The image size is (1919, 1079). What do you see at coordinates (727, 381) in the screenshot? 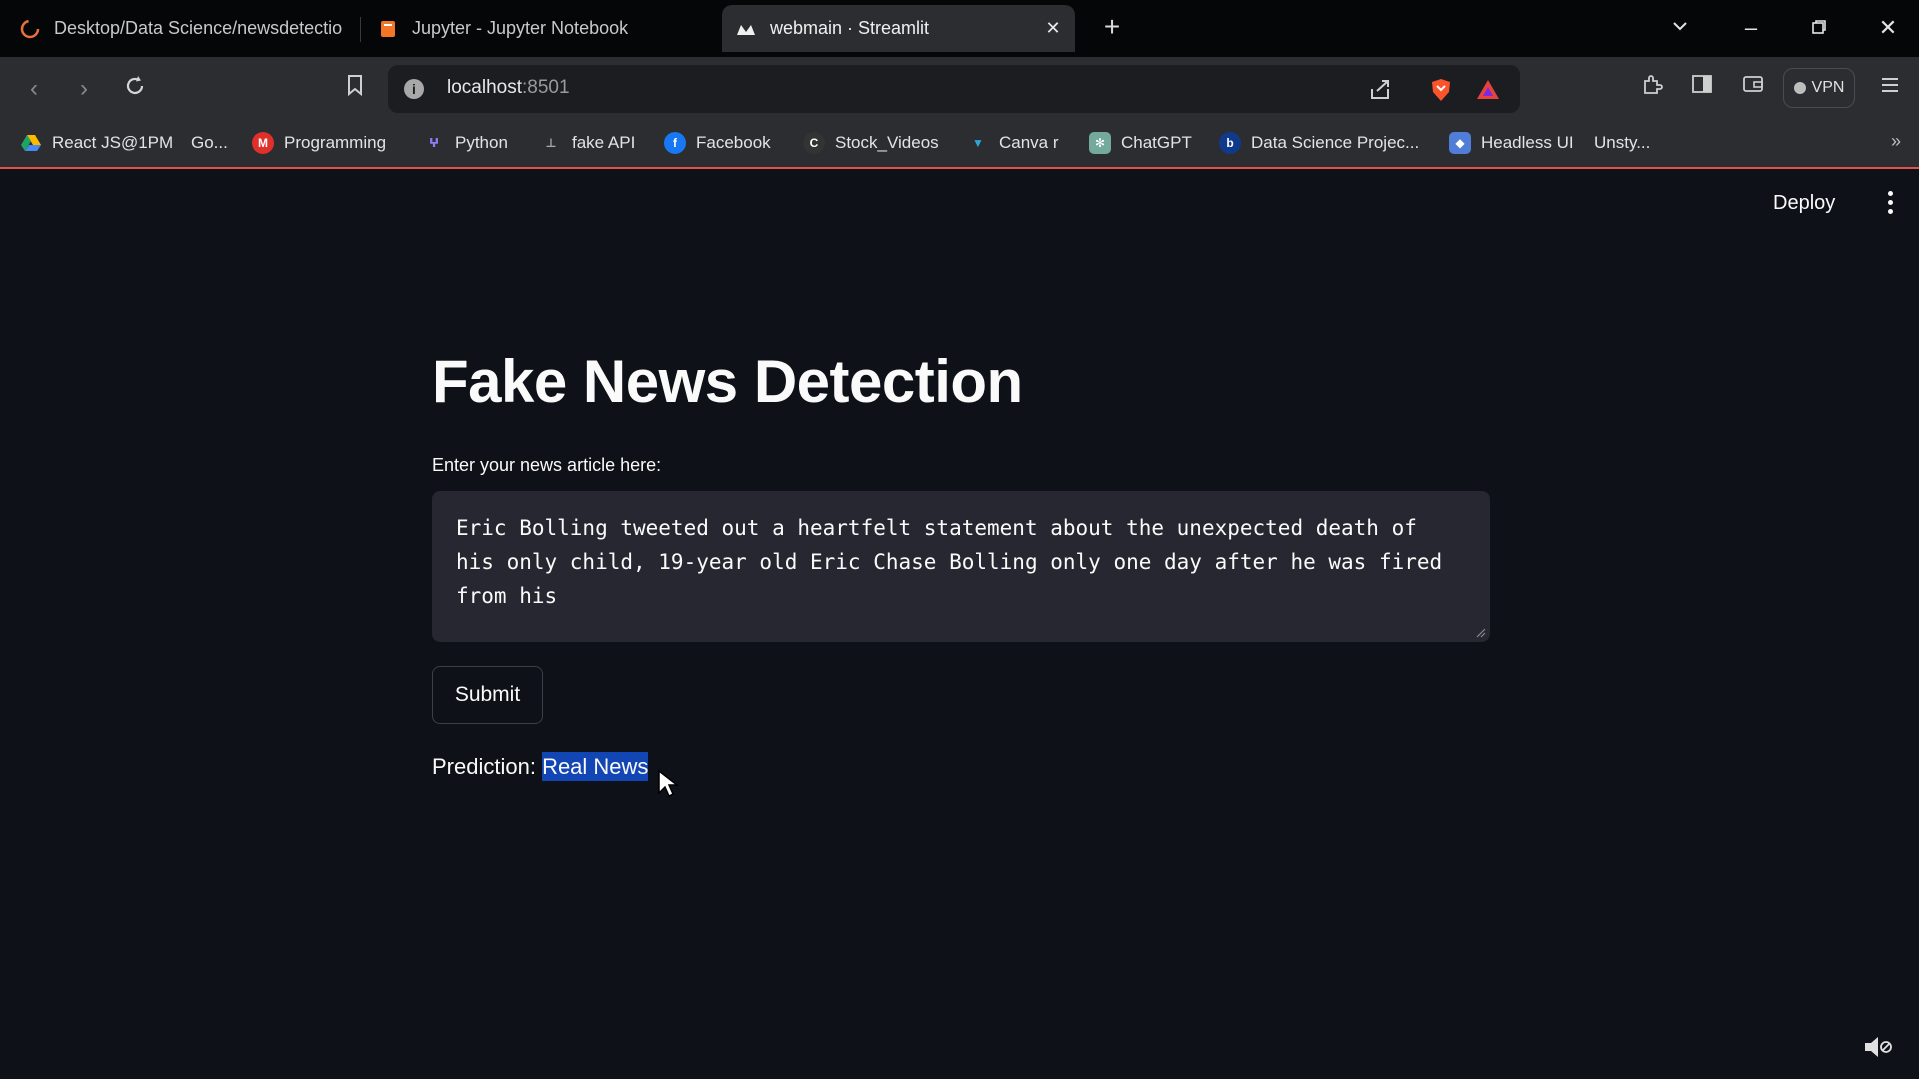
I see `page-title: Fake News Detection` at bounding box center [727, 381].